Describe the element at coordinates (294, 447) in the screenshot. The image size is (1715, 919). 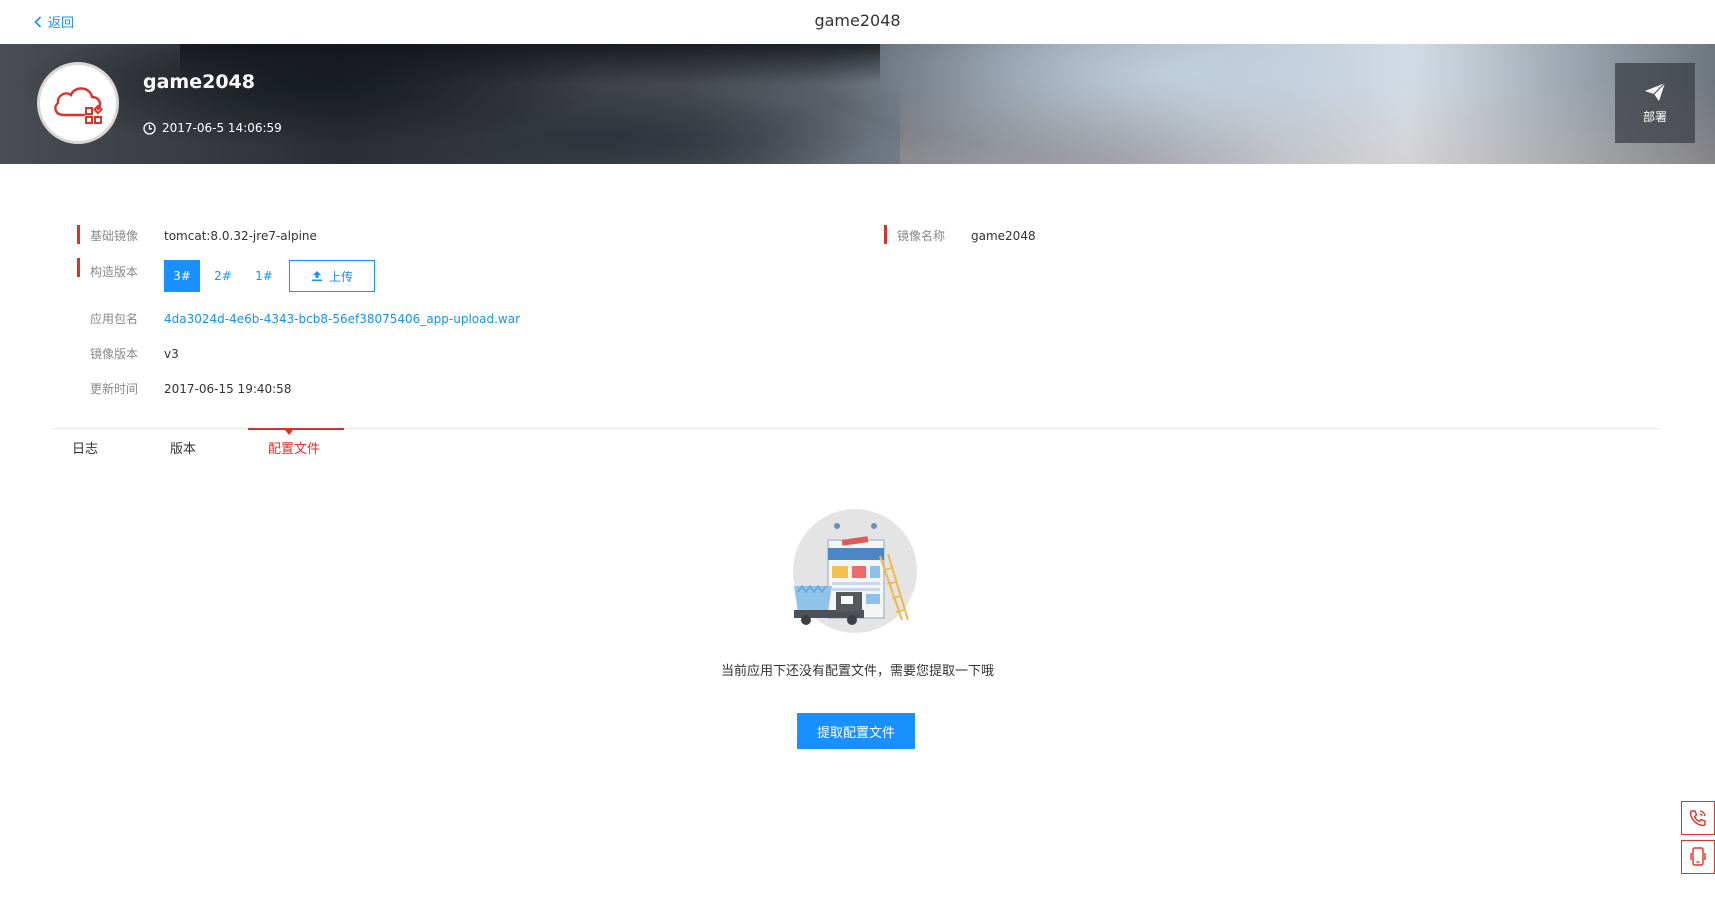
I see `tab-config-files: 配置文件` at that location.